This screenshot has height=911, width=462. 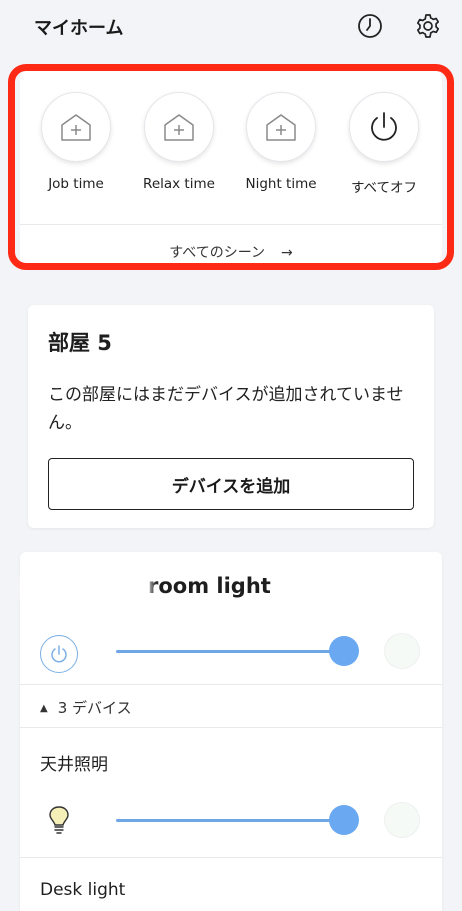 What do you see at coordinates (80, 343) in the screenshot?
I see `room-title: 部屋 5` at bounding box center [80, 343].